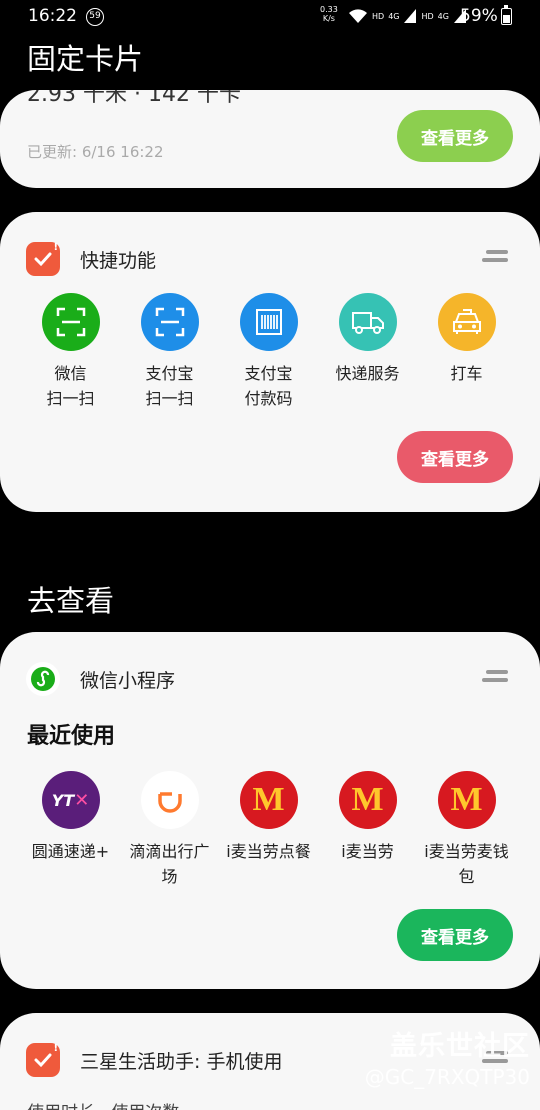 The image size is (540, 1110). What do you see at coordinates (268, 322) in the screenshot?
I see `barcode-icon` at bounding box center [268, 322].